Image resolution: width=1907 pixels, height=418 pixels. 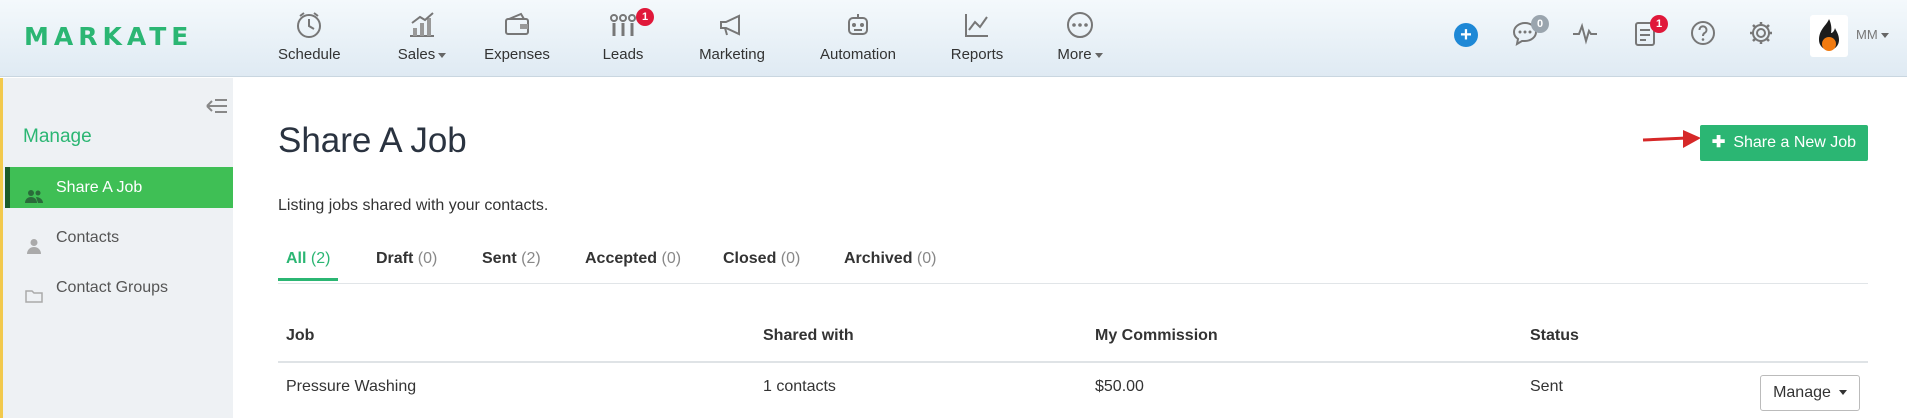 What do you see at coordinates (1802, 392) in the screenshot?
I see `manage-label: Manage` at bounding box center [1802, 392].